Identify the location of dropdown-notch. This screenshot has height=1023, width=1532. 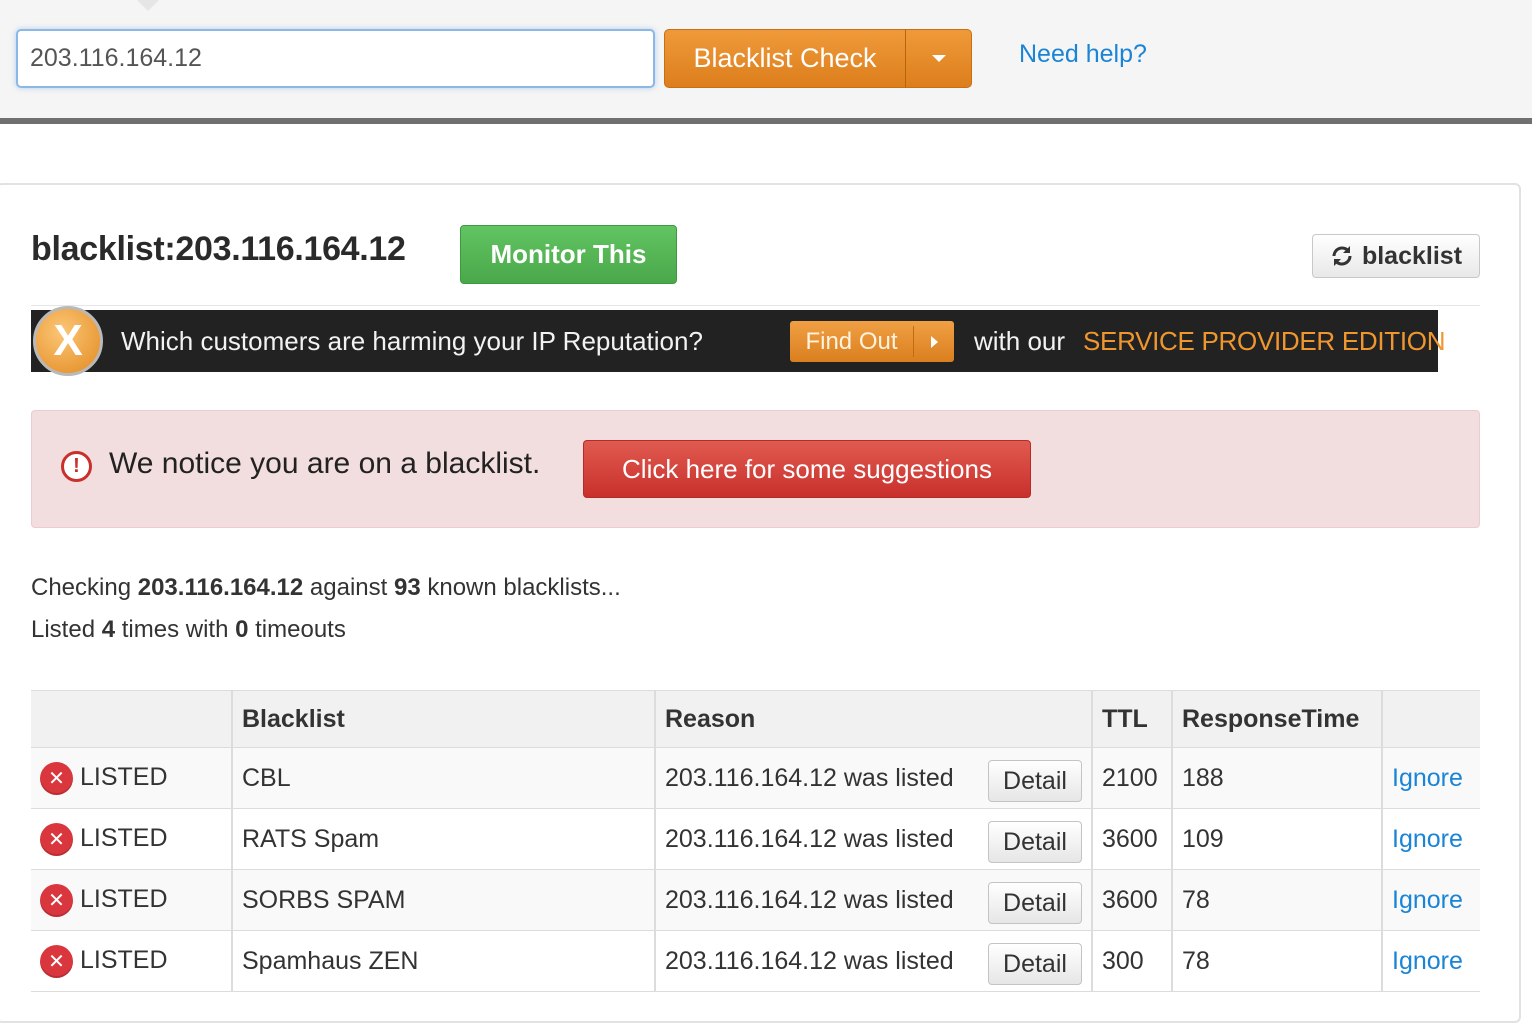
(148, 5).